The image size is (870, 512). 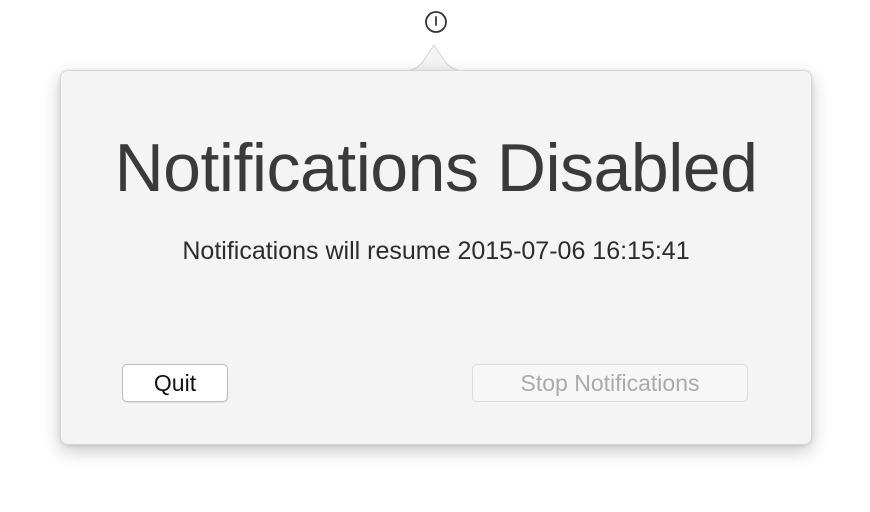 What do you see at coordinates (175, 383) in the screenshot?
I see `quit-button: Quit` at bounding box center [175, 383].